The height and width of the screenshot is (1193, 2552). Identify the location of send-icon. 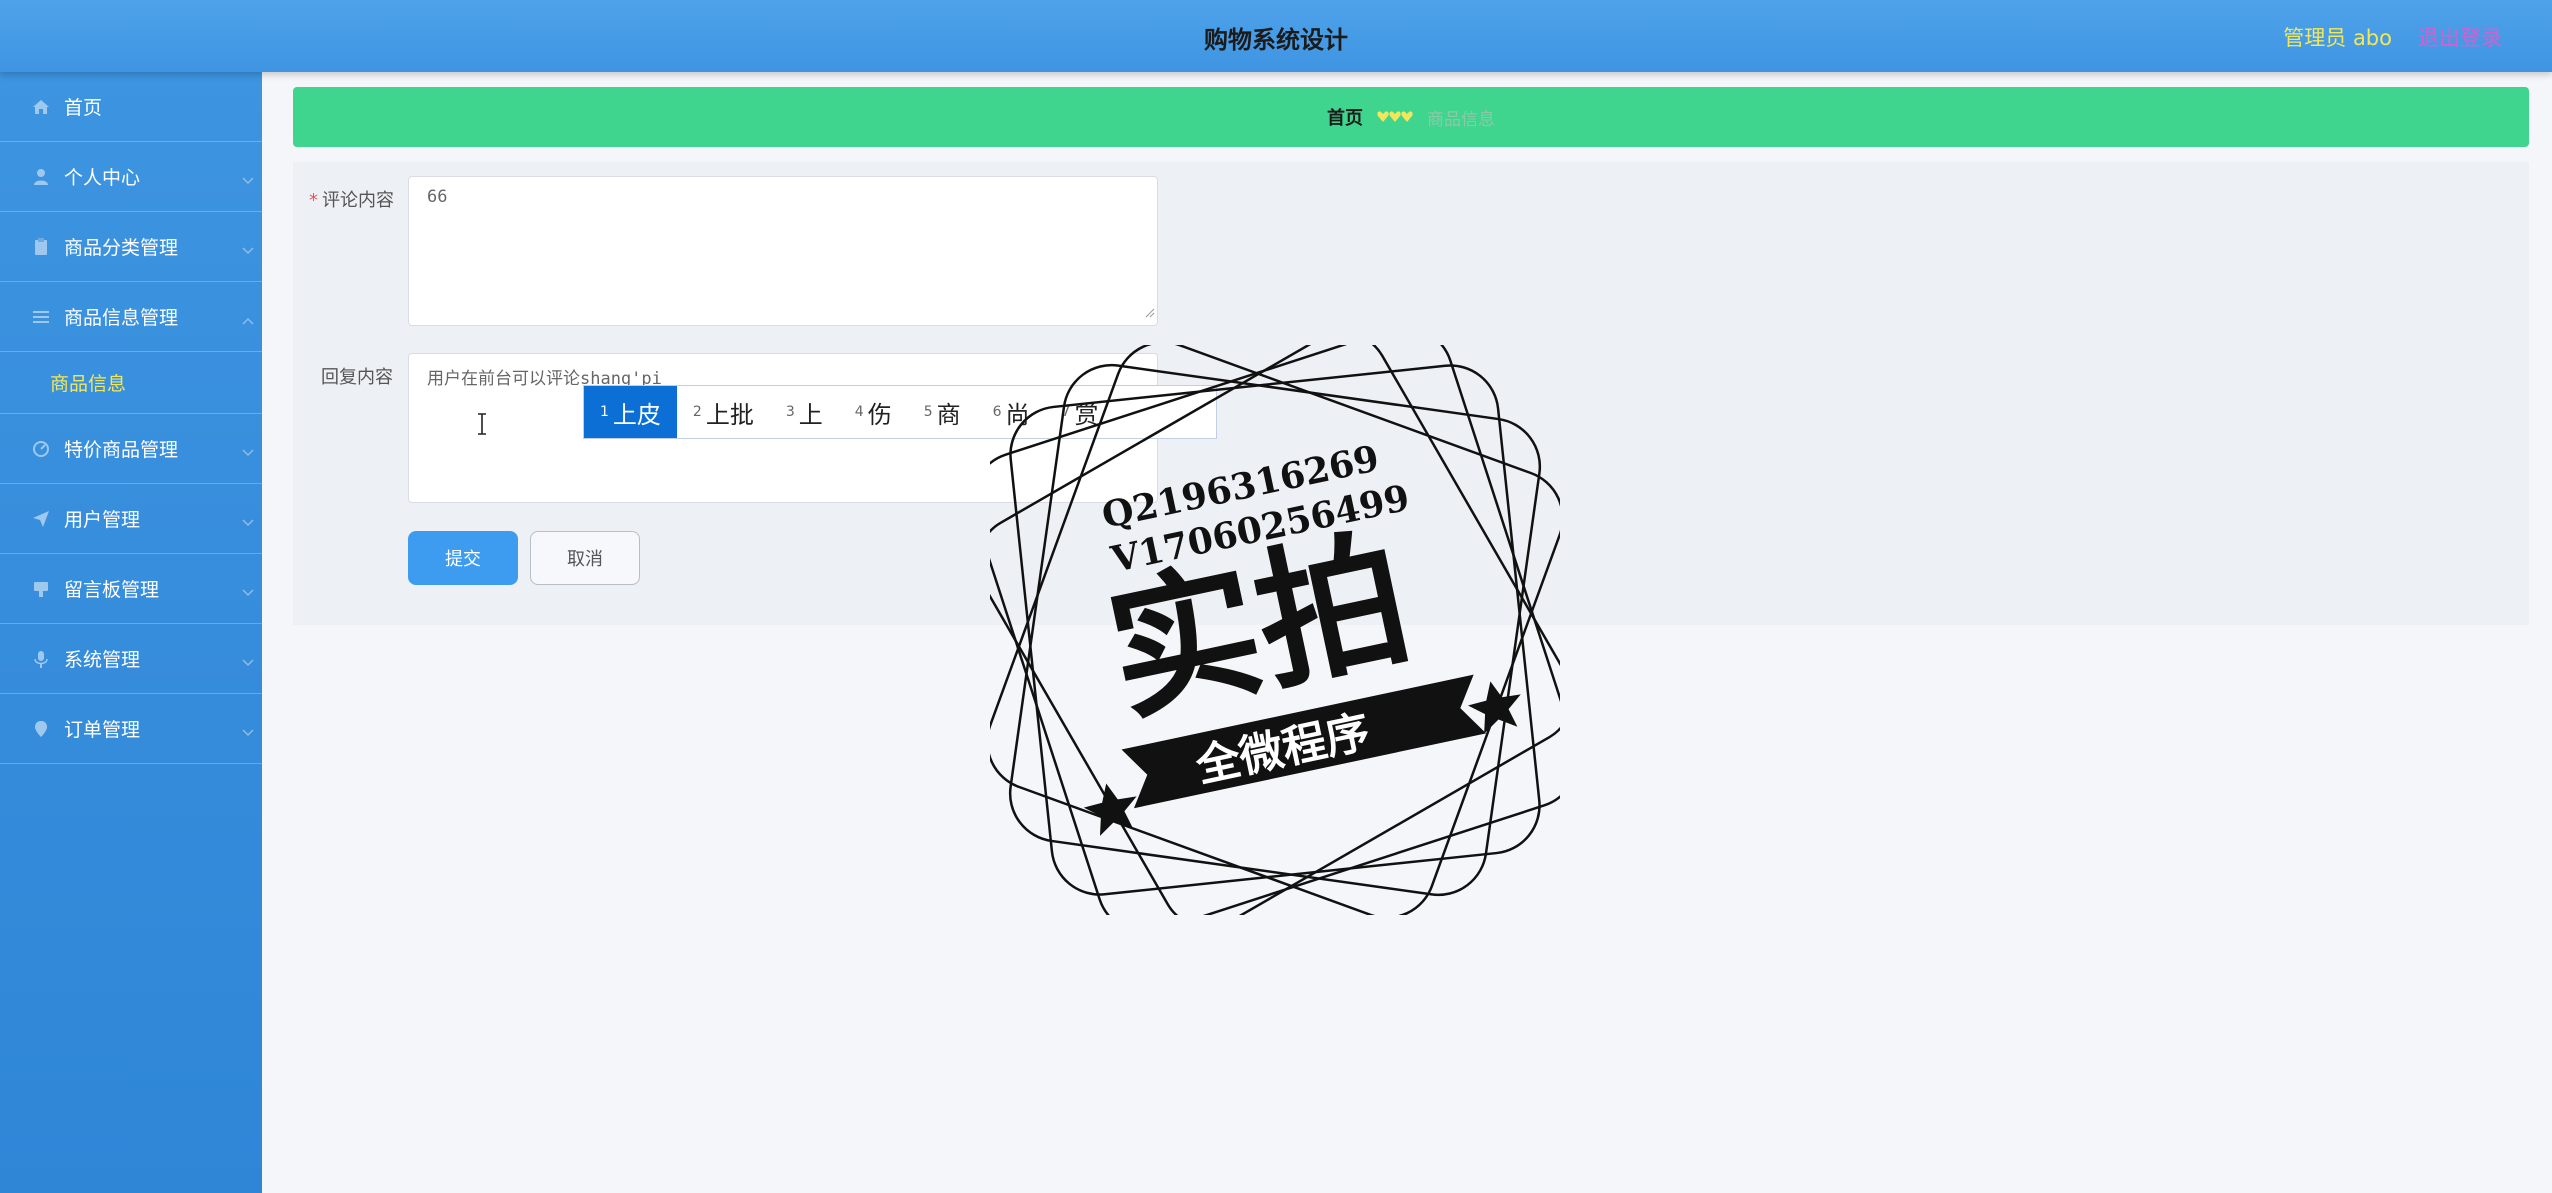
(41, 519).